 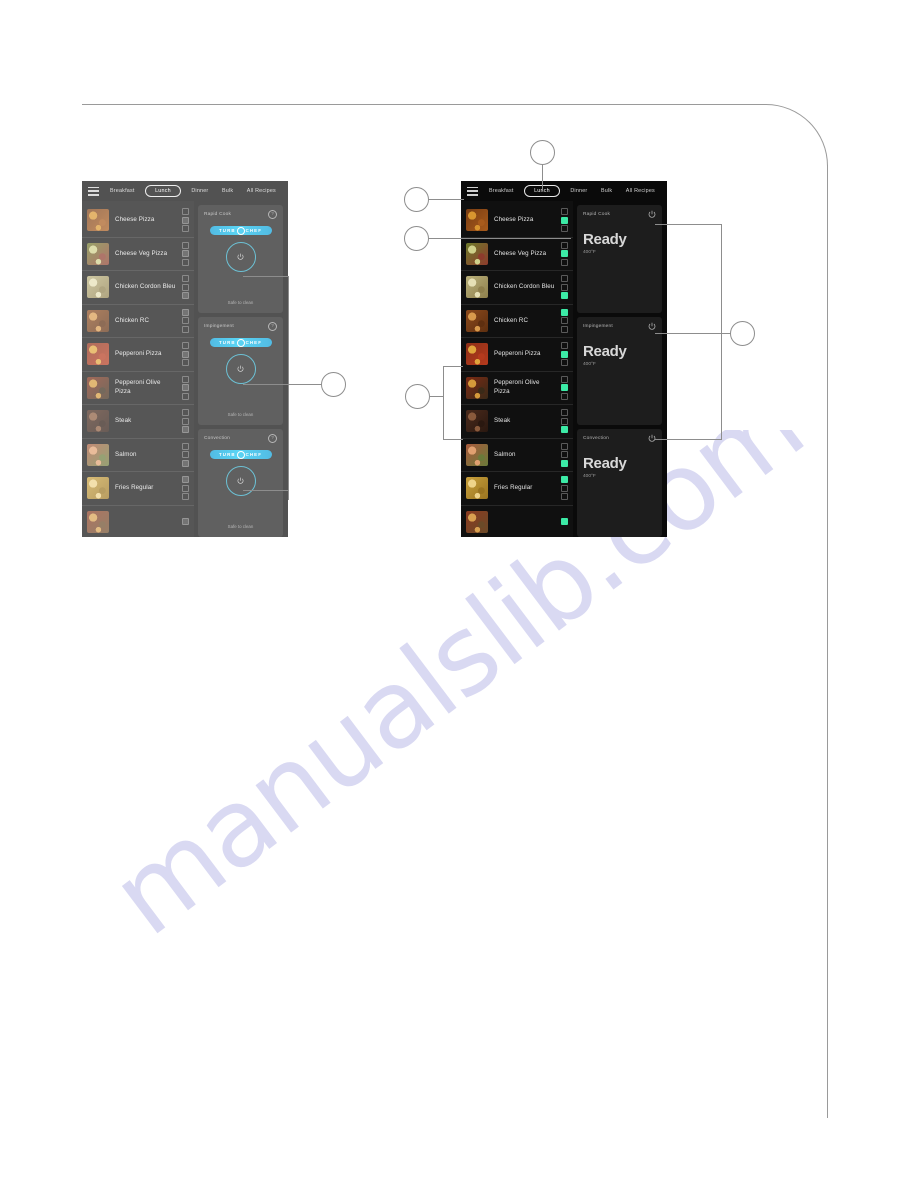 I want to click on leader-list-bracket-v, so click(x=443, y=402).